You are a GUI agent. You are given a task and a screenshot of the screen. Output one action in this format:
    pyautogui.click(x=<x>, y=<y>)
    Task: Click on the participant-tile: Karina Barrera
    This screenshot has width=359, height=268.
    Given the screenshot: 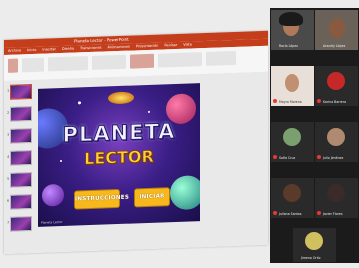 What is the action you would take?
    pyautogui.click(x=336, y=86)
    